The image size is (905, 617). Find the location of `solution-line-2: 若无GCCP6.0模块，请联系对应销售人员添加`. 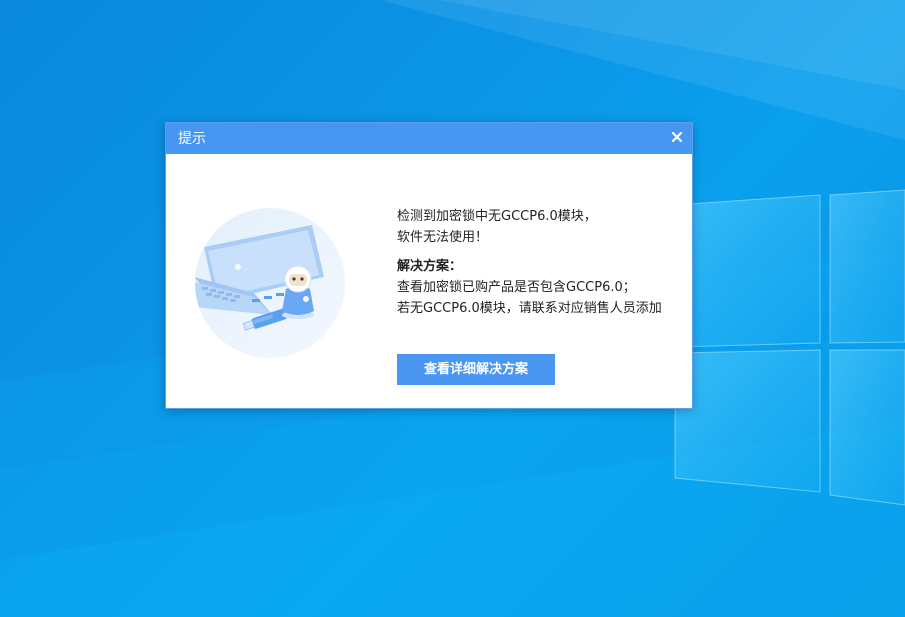

solution-line-2: 若无GCCP6.0模块，请联系对应销售人员添加 is located at coordinates (529, 308).